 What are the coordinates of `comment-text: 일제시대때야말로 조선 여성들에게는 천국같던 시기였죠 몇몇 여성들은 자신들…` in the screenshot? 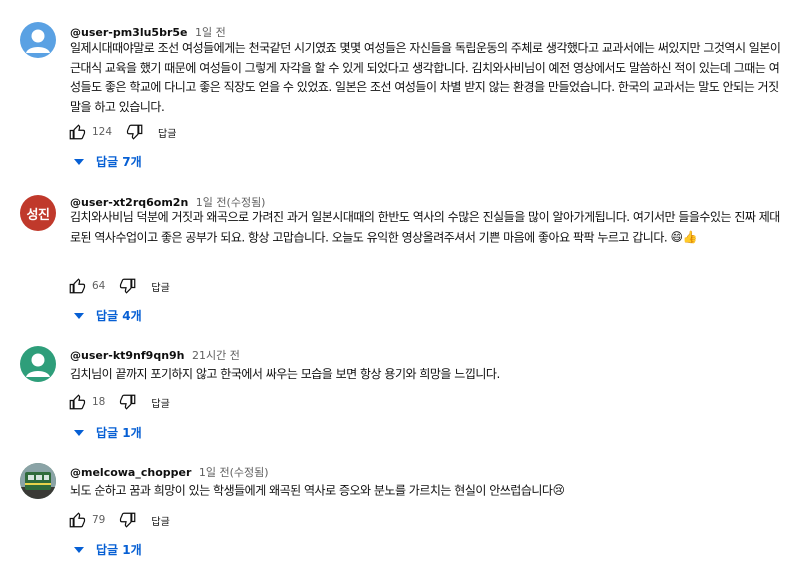 It's located at (425, 77).